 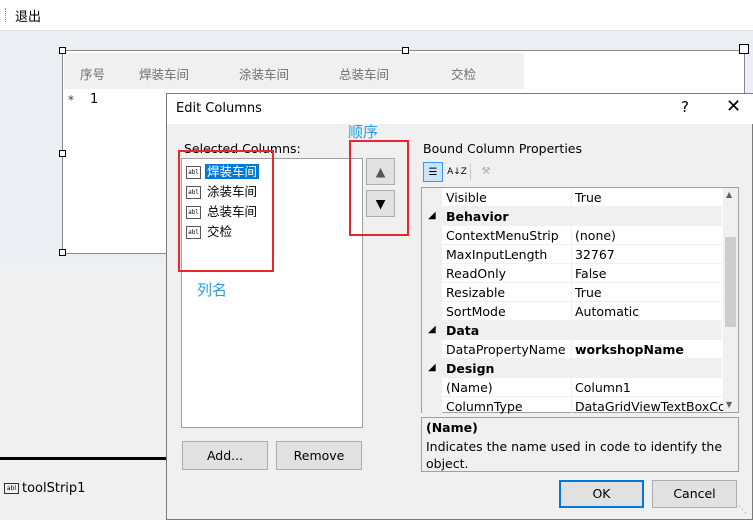 What do you see at coordinates (656, 406) in the screenshot?
I see `property-value: DataGridViewTextBoxColu` at bounding box center [656, 406].